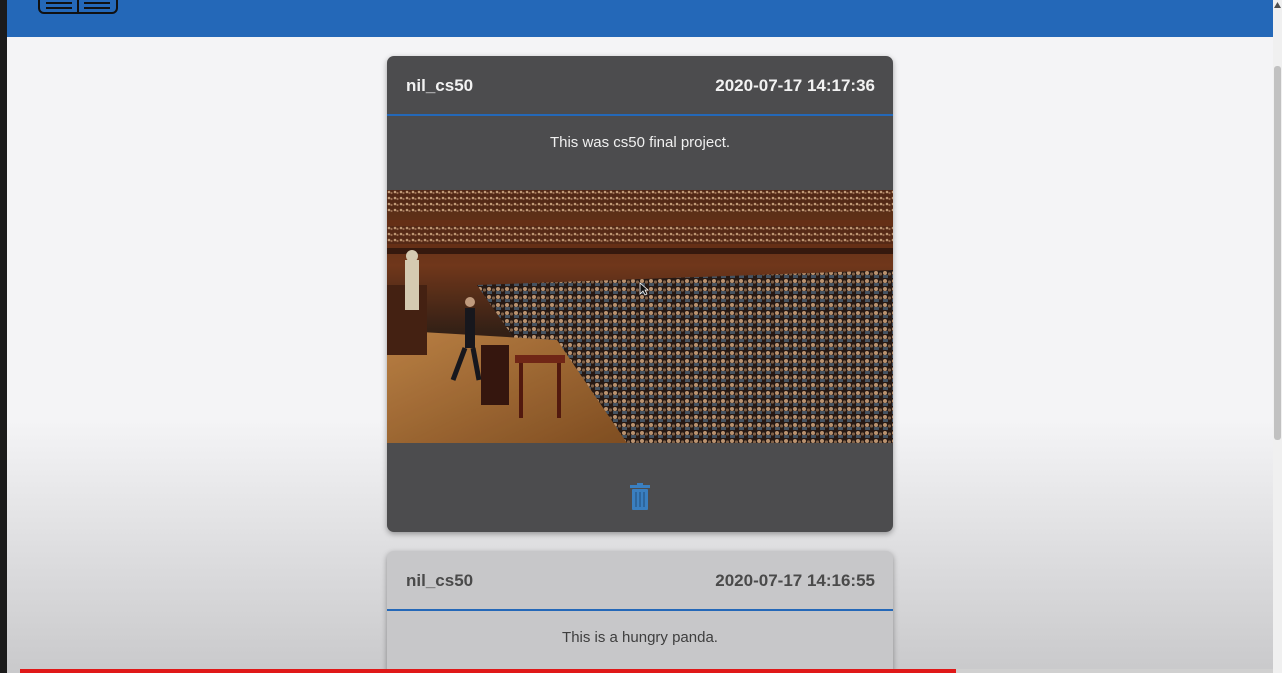 This screenshot has height=673, width=1282. Describe the element at coordinates (644, 289) in the screenshot. I see `mouse-cursor-icon` at that location.